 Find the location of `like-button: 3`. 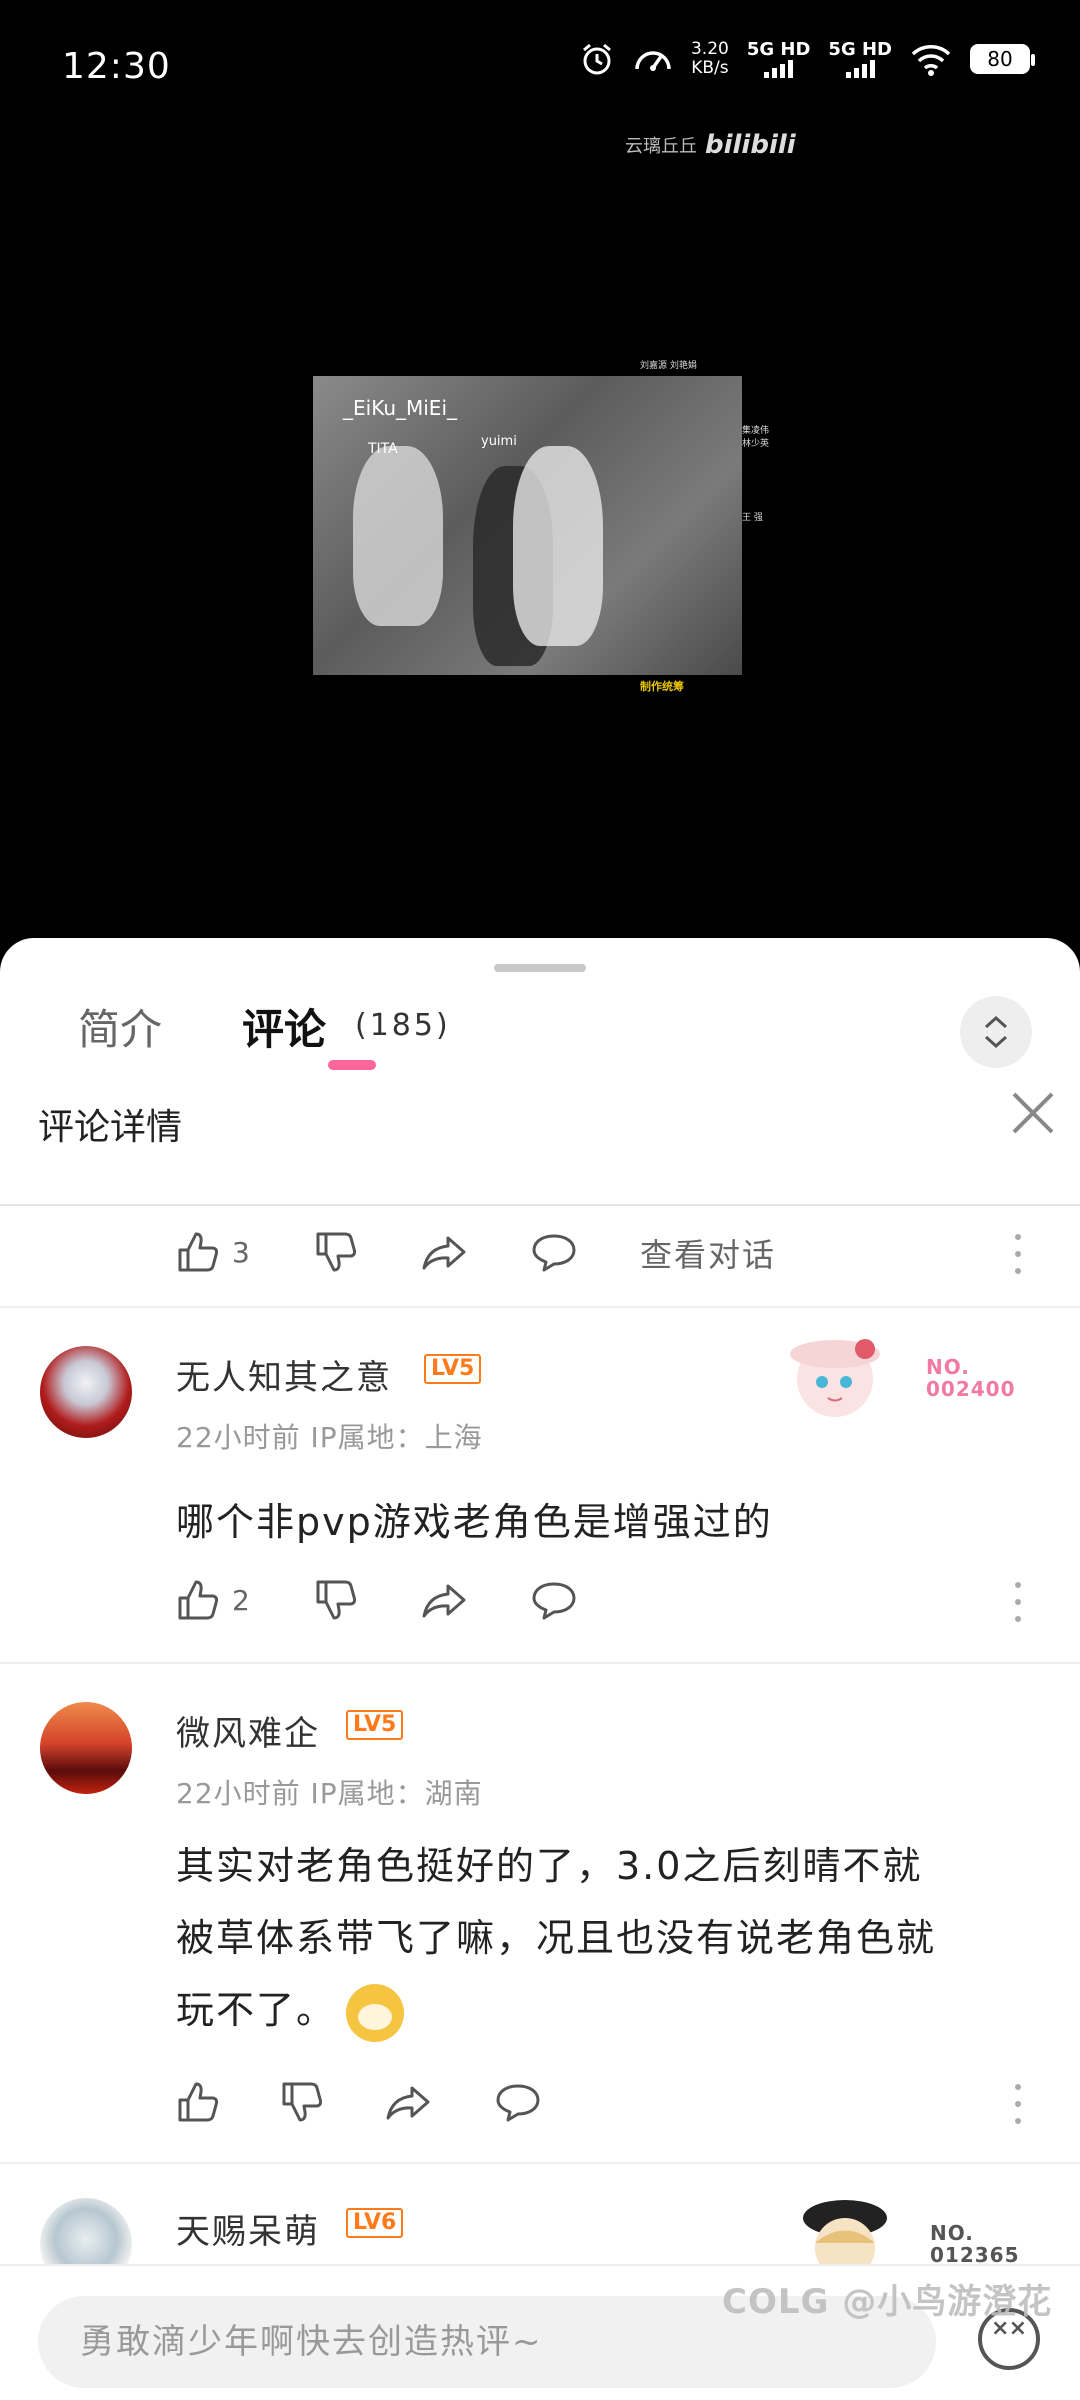

like-button: 3 is located at coordinates (212, 1252).